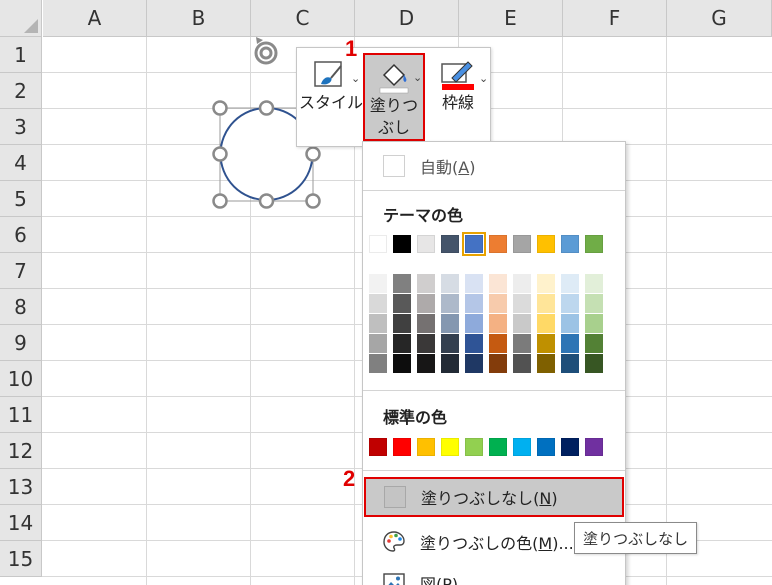  I want to click on row-header-2: 2, so click(21, 91).